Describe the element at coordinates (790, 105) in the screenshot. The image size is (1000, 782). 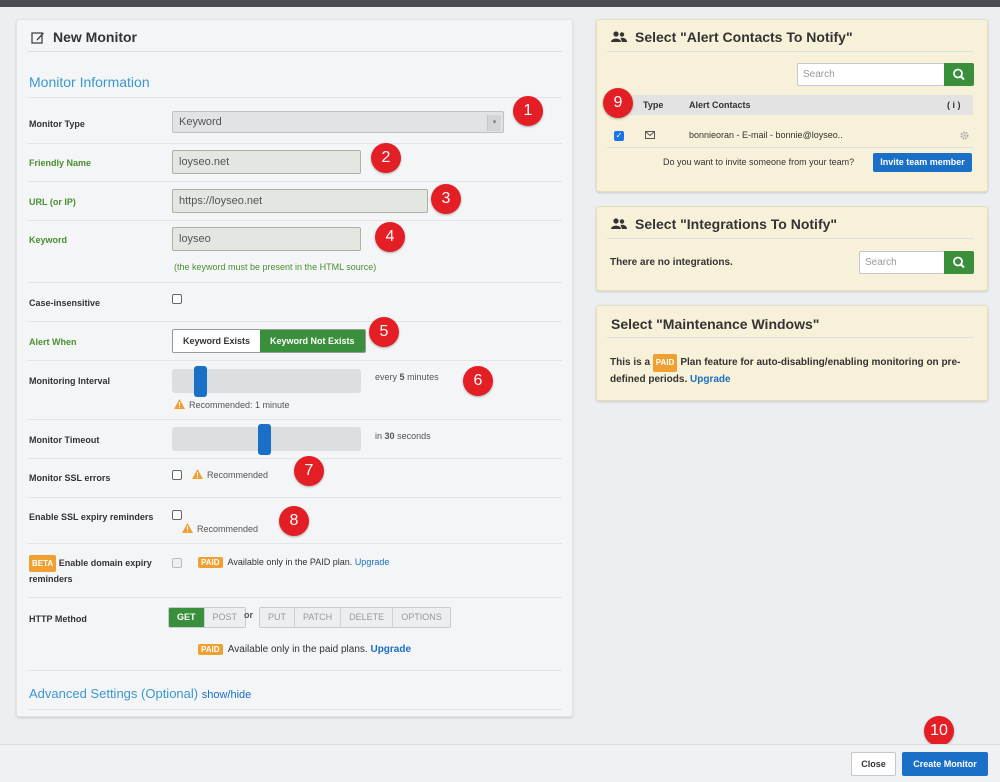
I see `alert-contacts-table-header: Type Alert Contacts ( i )` at that location.